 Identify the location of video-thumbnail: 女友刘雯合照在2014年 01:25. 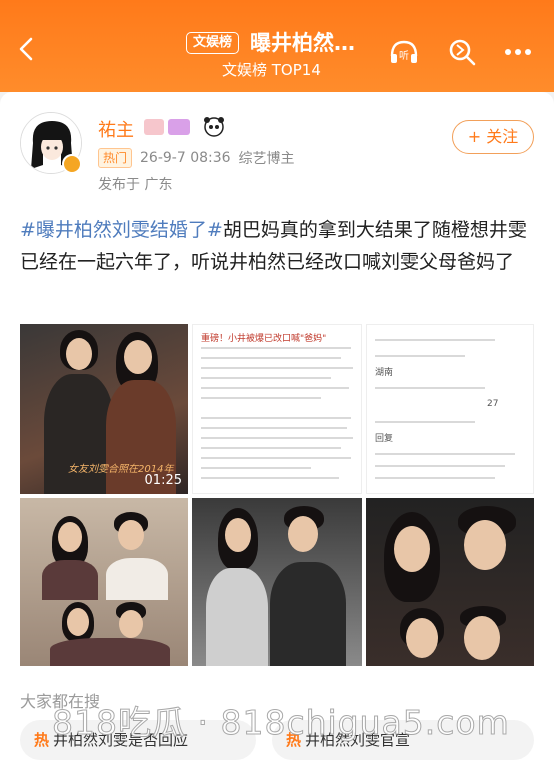
(104, 409).